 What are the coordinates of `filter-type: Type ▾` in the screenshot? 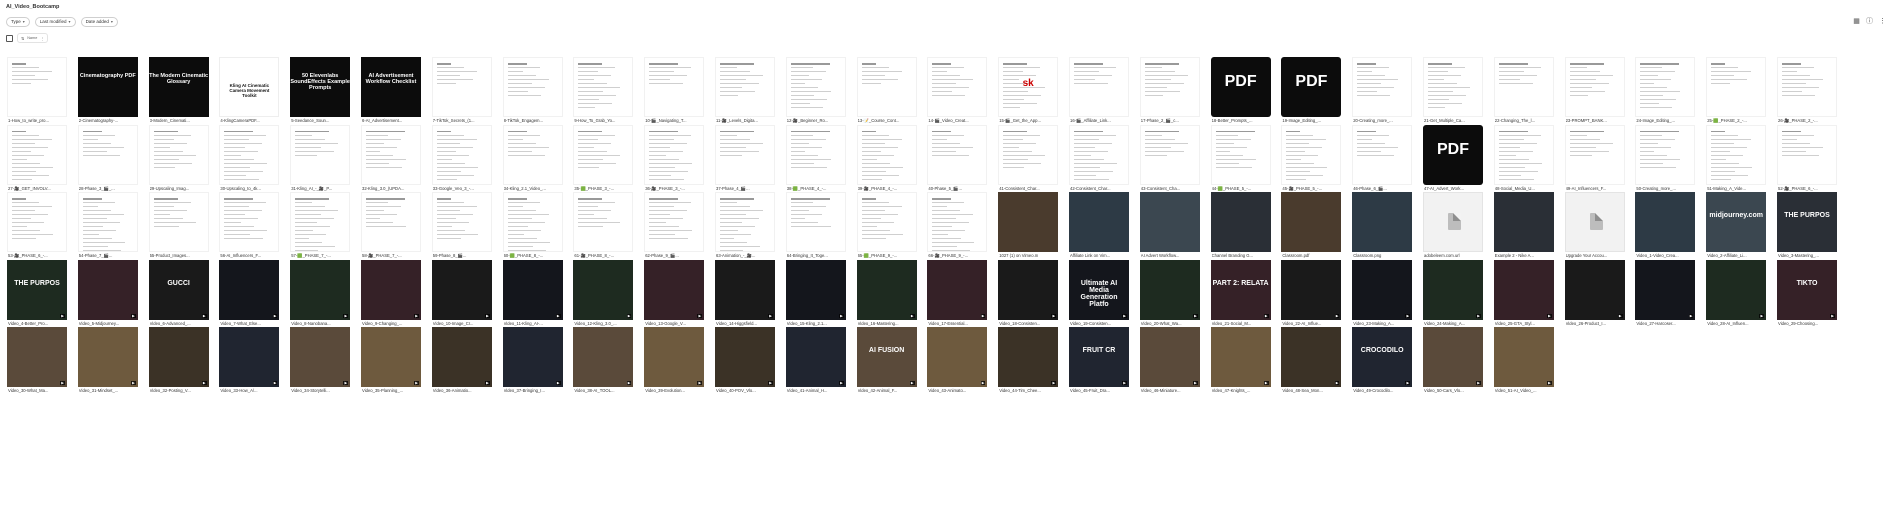 It's located at (18, 22).